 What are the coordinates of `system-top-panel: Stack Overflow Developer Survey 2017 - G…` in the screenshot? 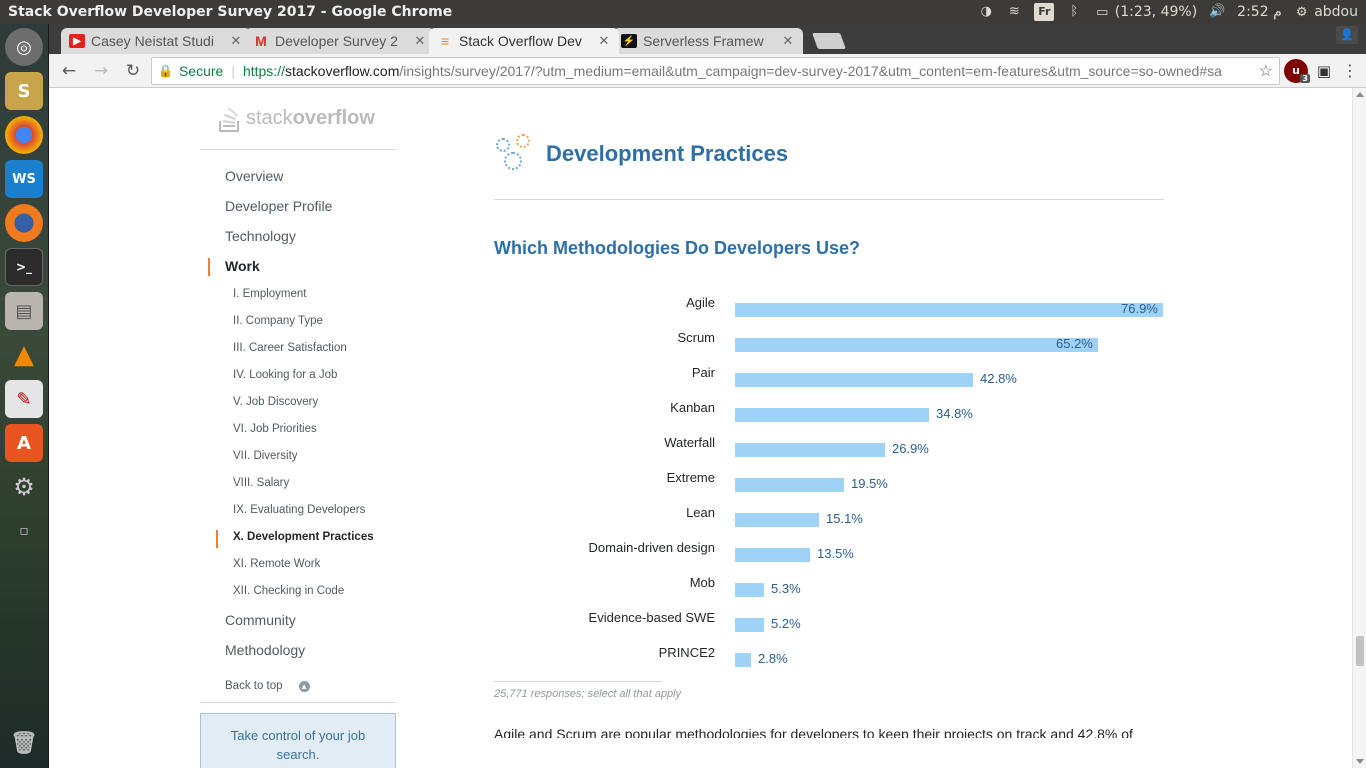 It's located at (683, 12).